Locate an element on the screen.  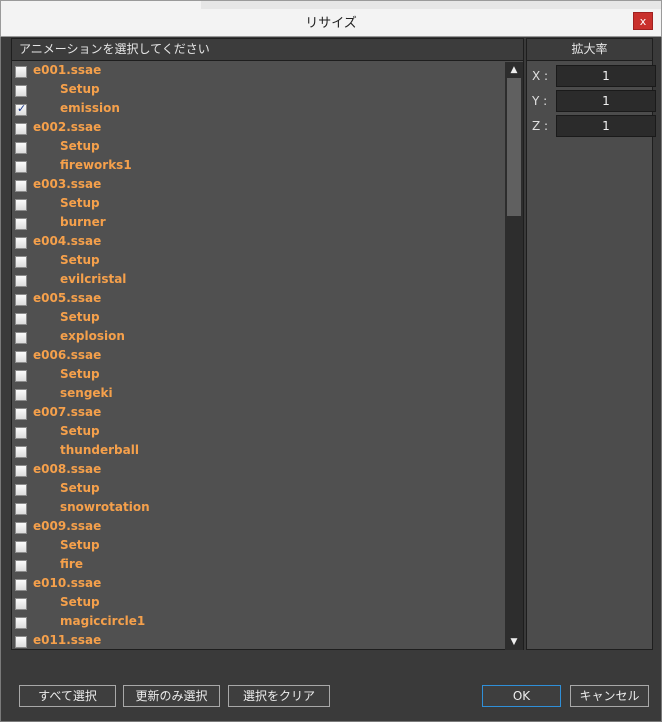
animation-label: explosion is located at coordinates (92, 336).